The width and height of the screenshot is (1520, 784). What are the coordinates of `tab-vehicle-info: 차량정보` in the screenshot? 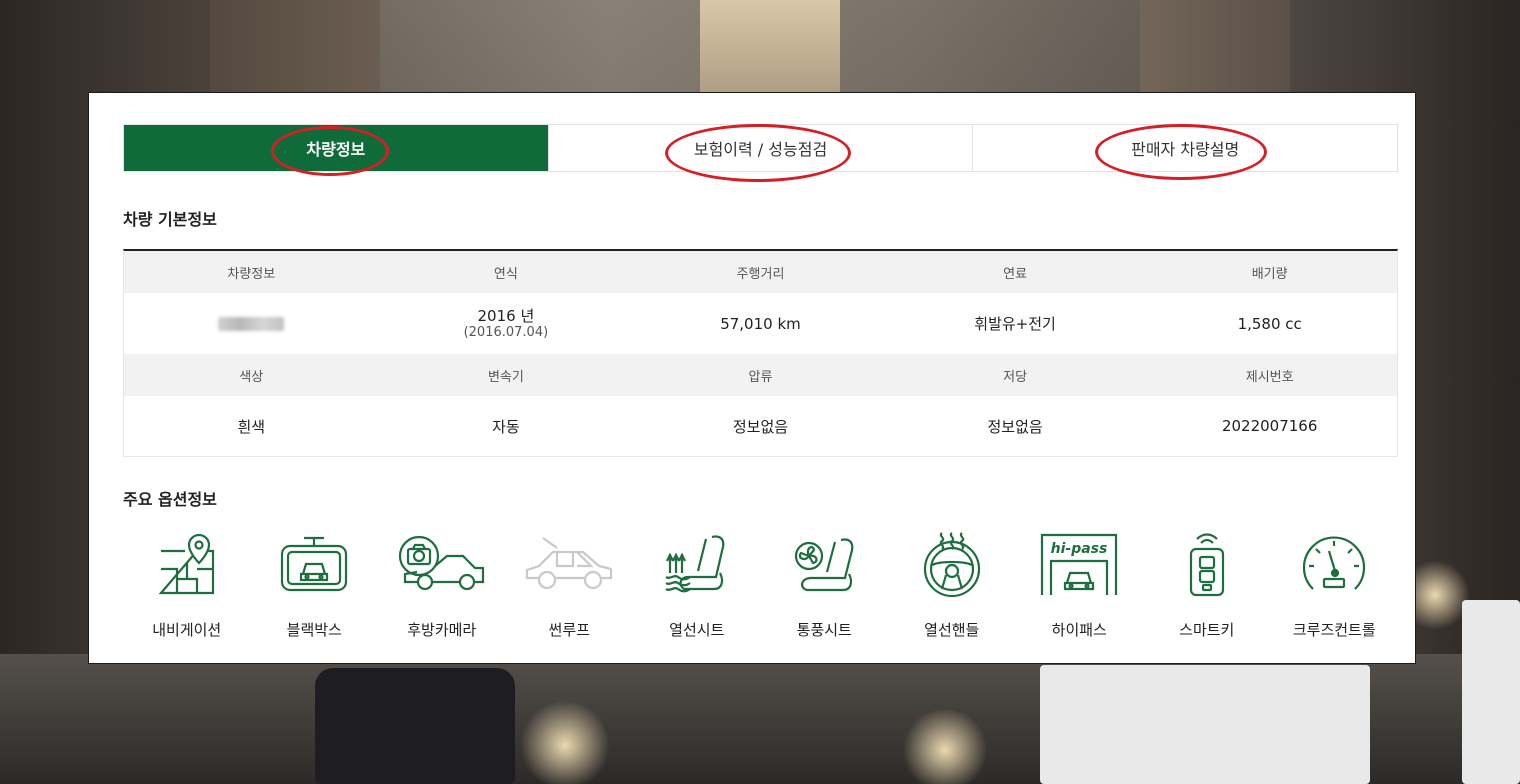 It's located at (336, 148).